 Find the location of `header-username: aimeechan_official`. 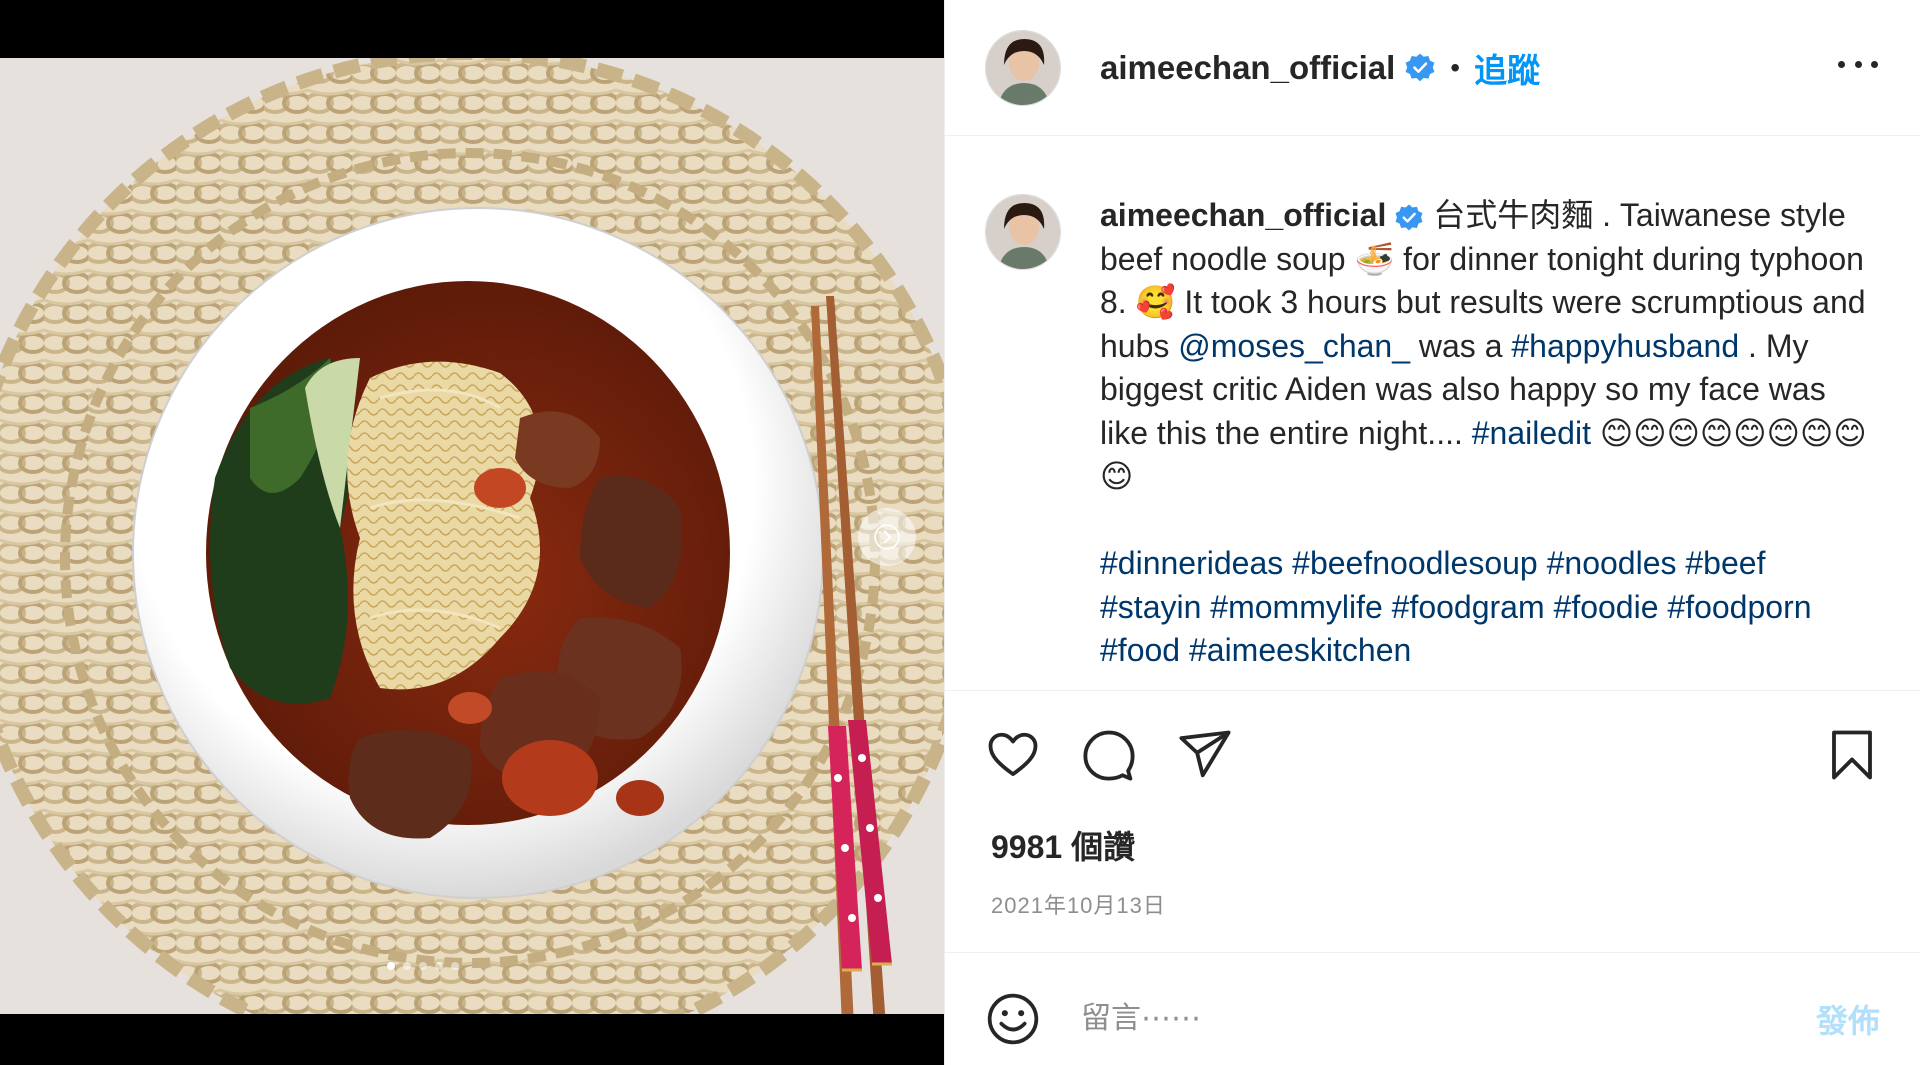

header-username: aimeechan_official is located at coordinates (1247, 68).